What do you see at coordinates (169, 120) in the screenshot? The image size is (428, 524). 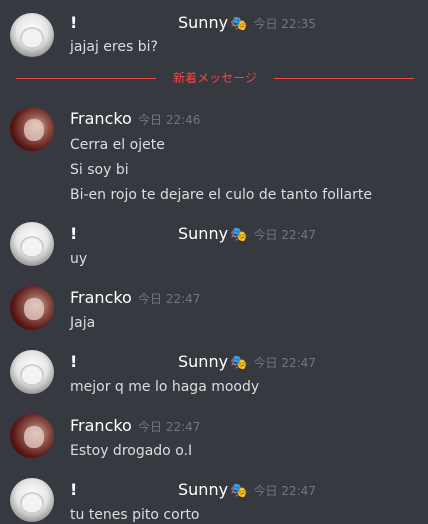 I see `timestamp: 今日 22:46` at bounding box center [169, 120].